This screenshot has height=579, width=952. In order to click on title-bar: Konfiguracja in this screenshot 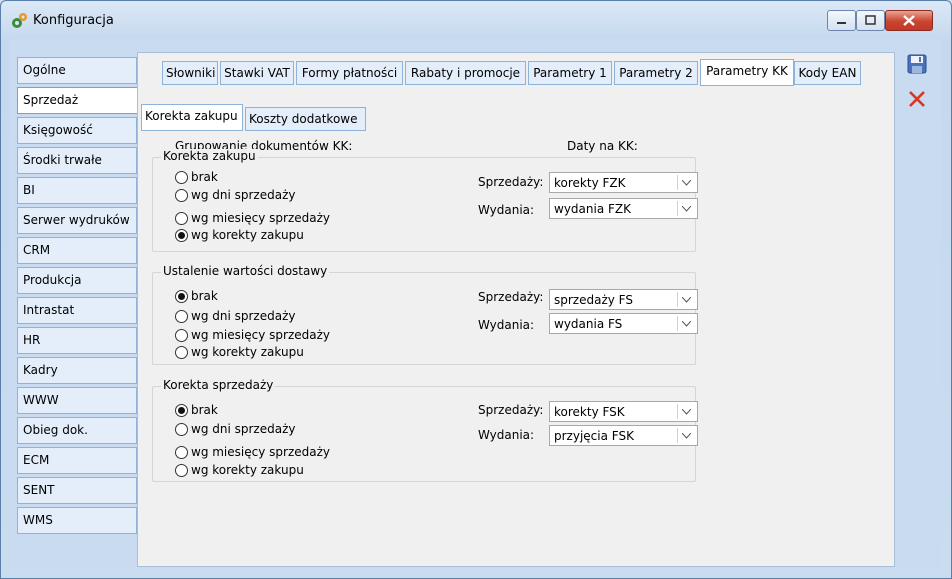, I will do `click(476, 20)`.